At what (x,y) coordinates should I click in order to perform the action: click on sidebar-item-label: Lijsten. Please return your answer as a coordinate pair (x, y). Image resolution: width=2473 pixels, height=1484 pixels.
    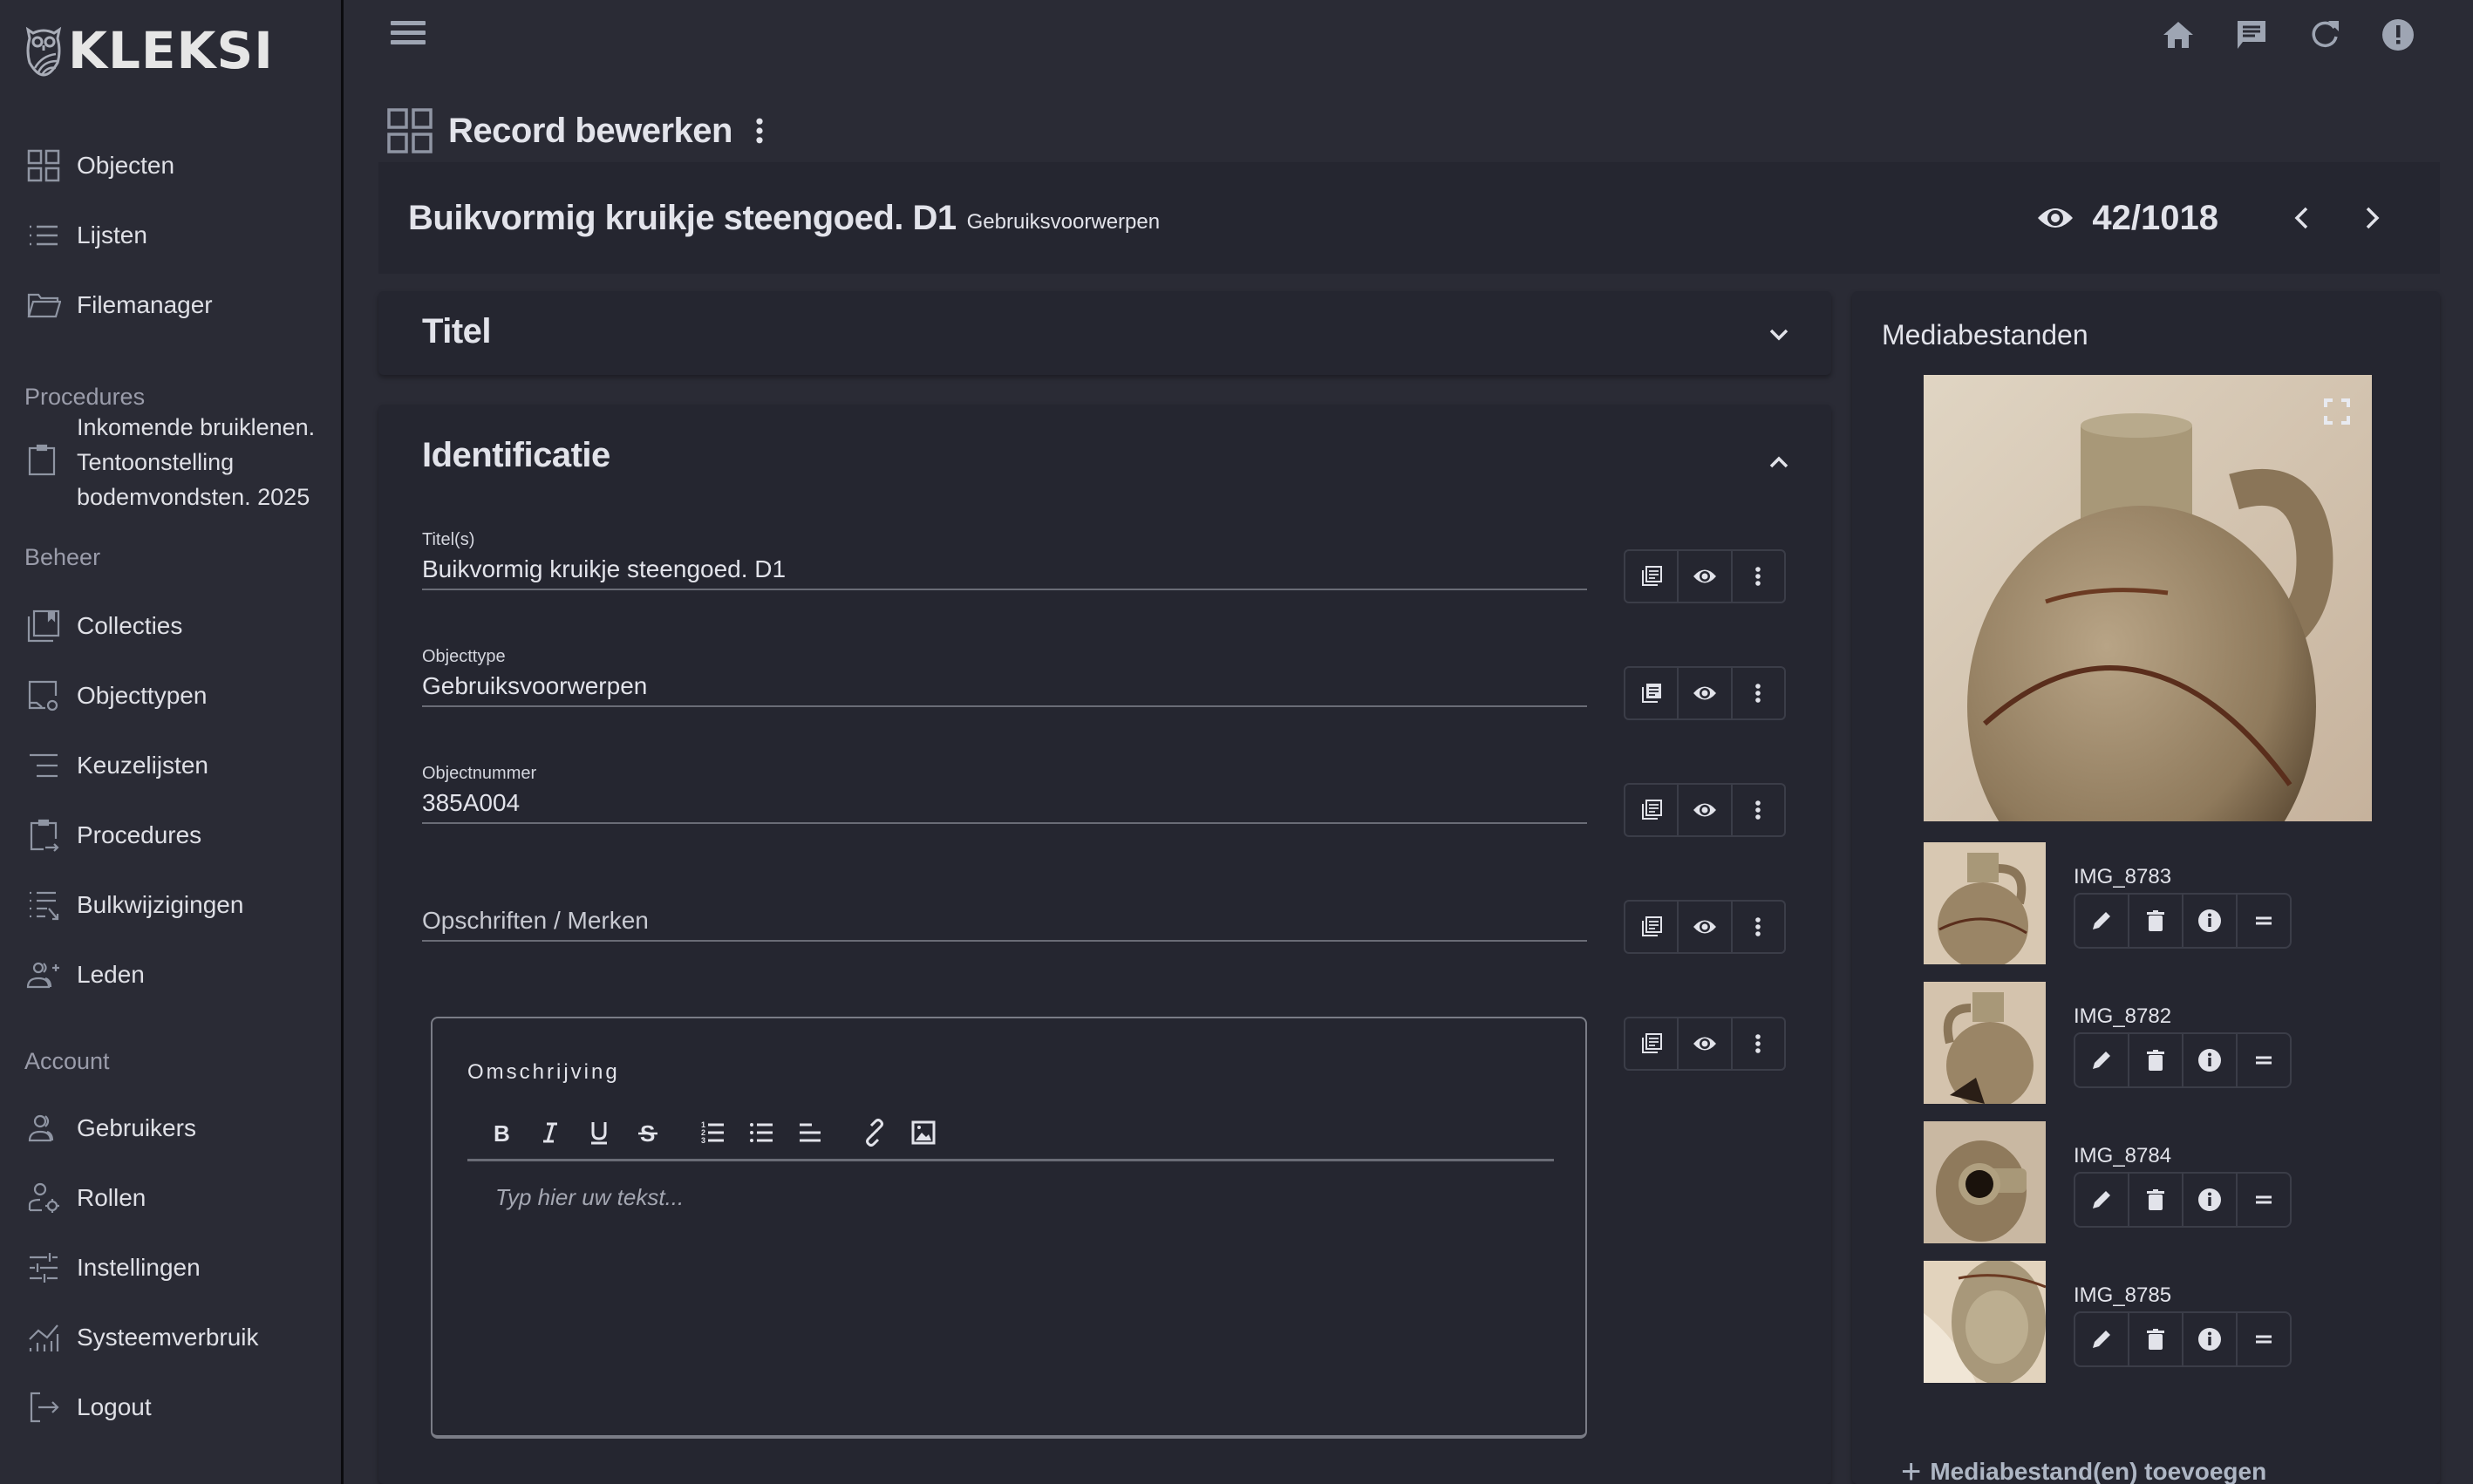
    Looking at the image, I should click on (112, 234).